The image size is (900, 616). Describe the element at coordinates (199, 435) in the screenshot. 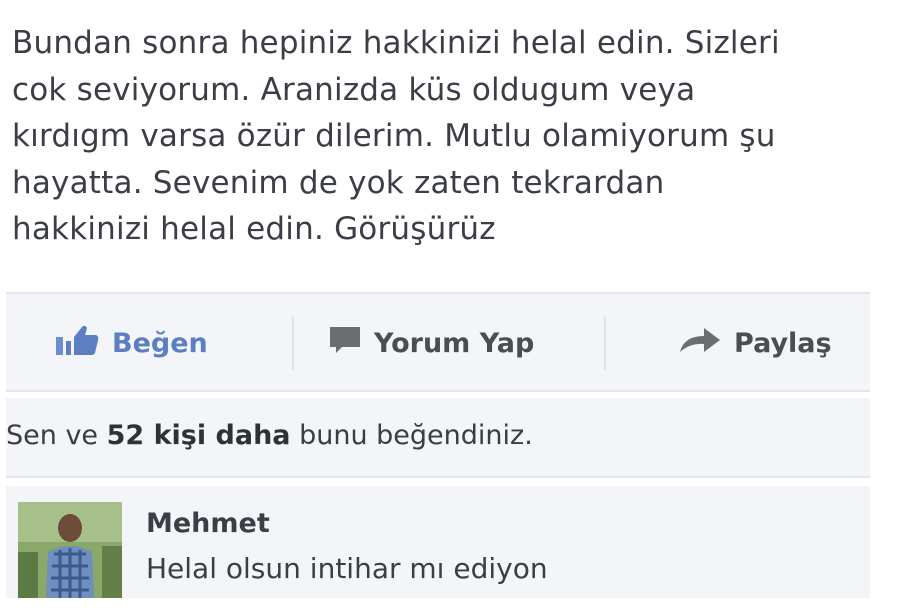

I see `likes-count-link: 52 kişi daha` at that location.